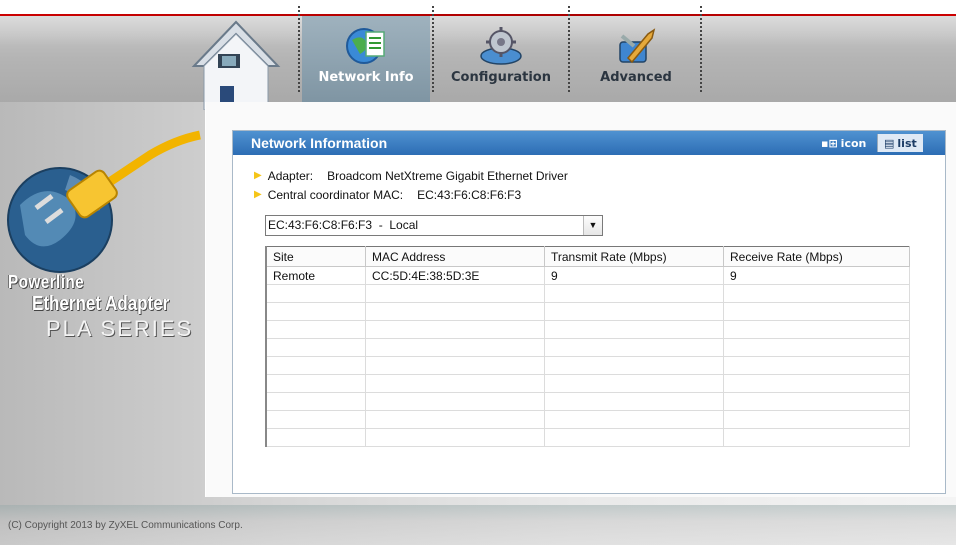 The width and height of the screenshot is (956, 545). Describe the element at coordinates (343, 225) in the screenshot. I see `device-select-value: EC:43:F6:C8:F6:F3 - Local` at that location.